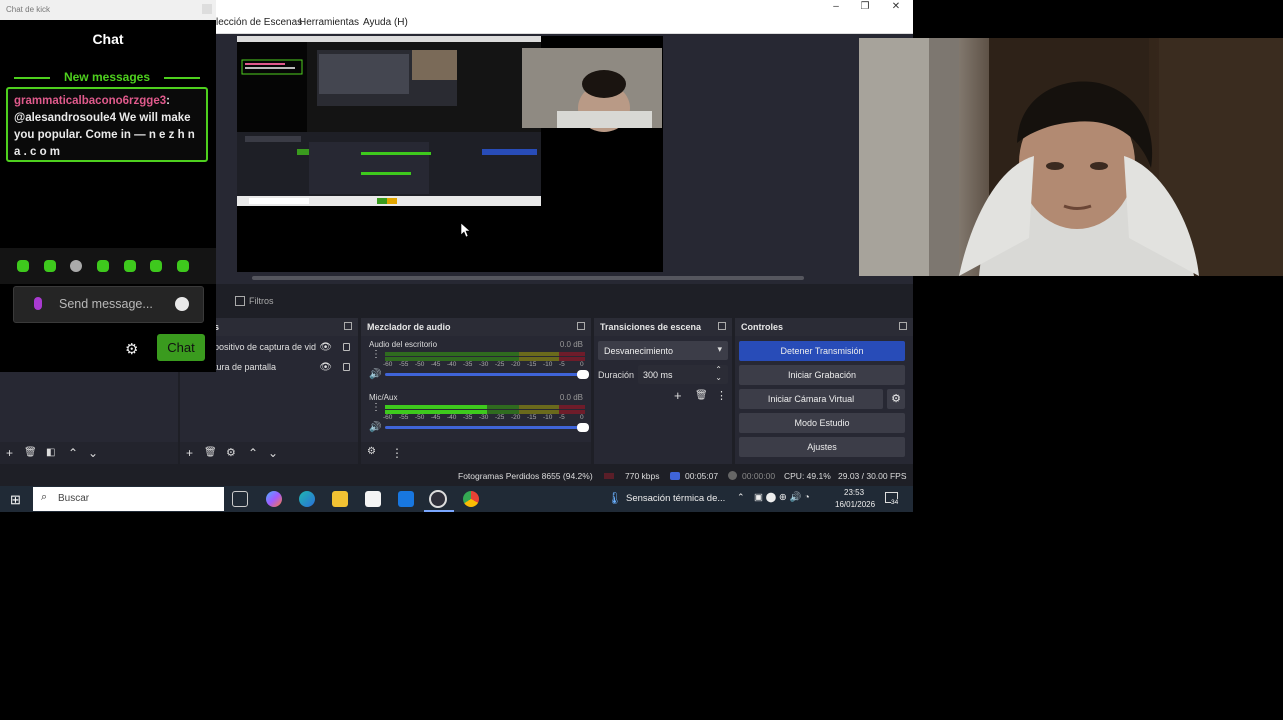  Describe the element at coordinates (371, 451) in the screenshot. I see `advanced-audio-gear-icon: ⚙` at that location.